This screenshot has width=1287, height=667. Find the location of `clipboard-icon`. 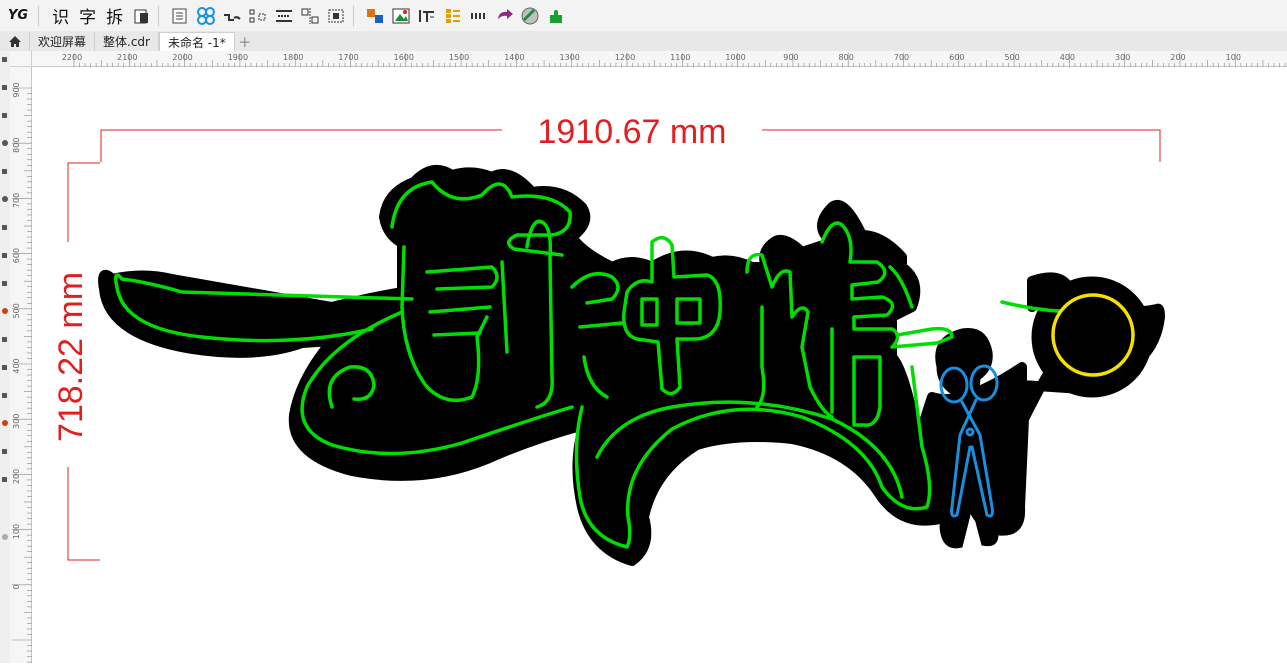

clipboard-icon is located at coordinates (141, 16).